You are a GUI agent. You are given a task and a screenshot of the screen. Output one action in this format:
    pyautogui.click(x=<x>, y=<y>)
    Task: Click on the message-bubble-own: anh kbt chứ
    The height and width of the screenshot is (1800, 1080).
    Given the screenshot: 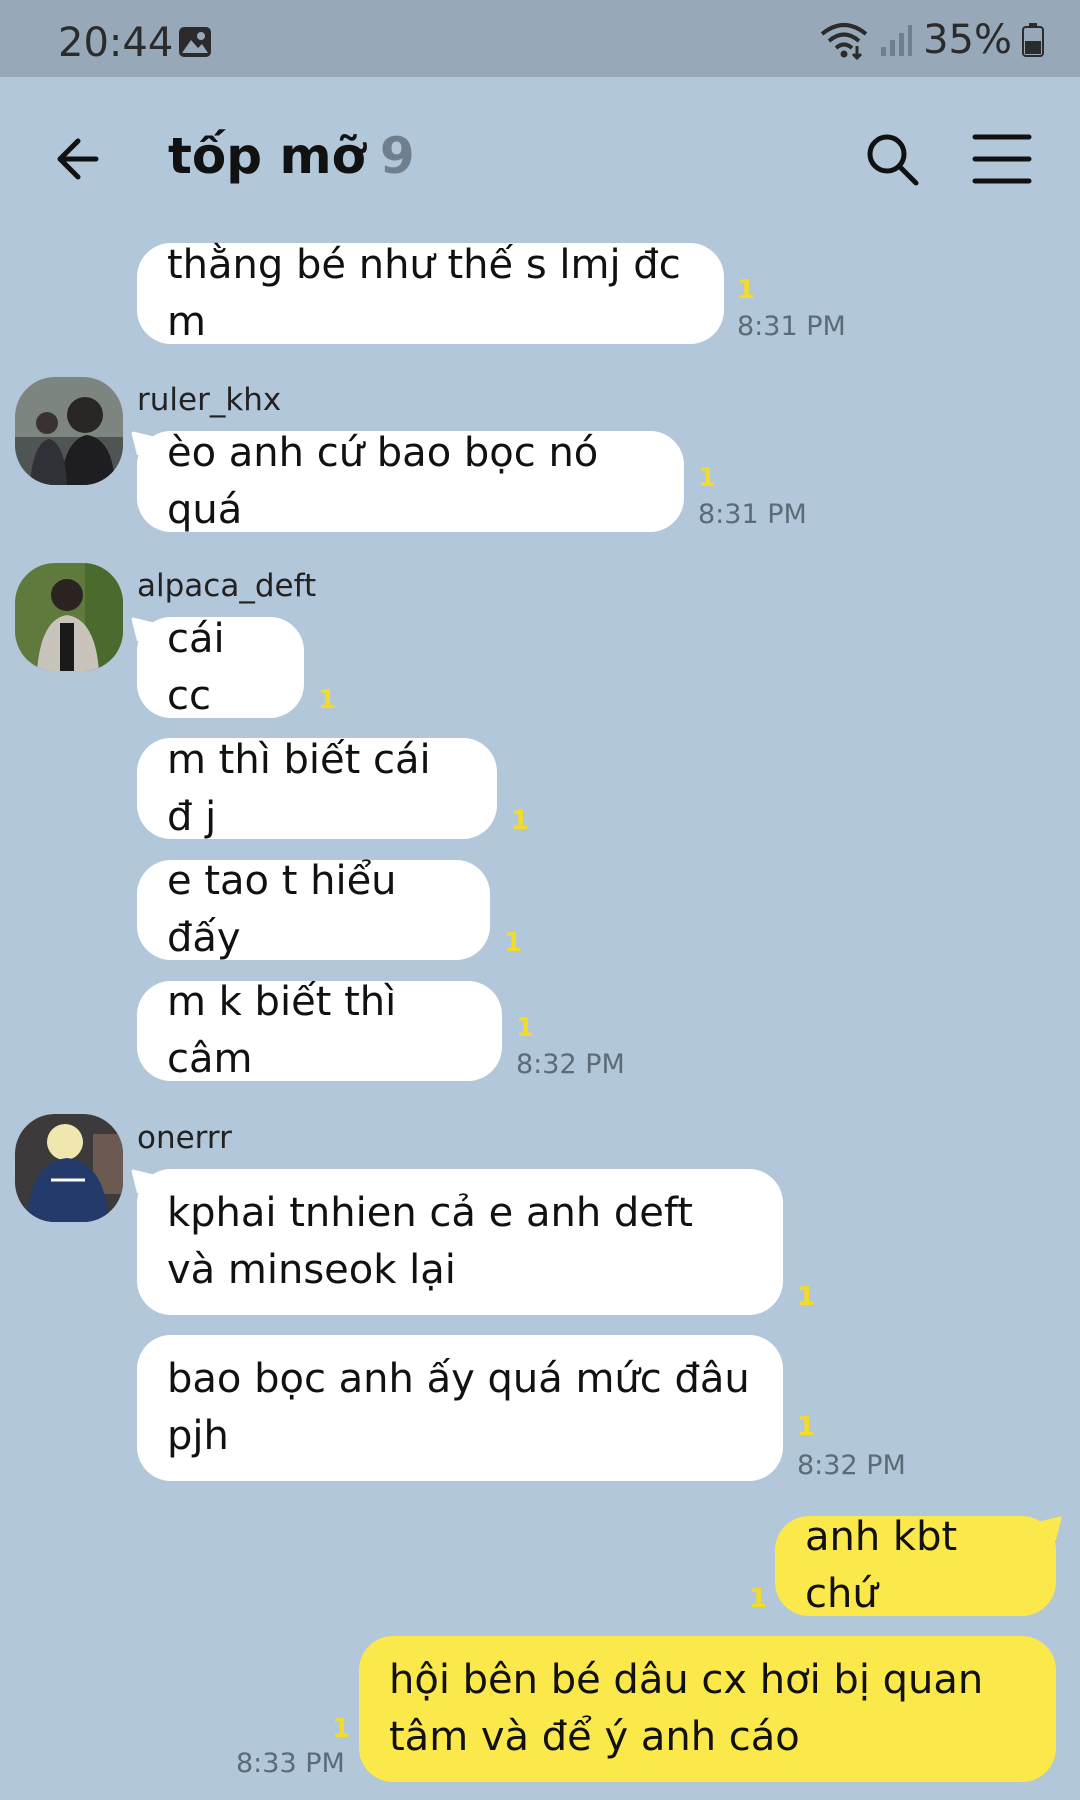 What is the action you would take?
    pyautogui.click(x=915, y=1565)
    